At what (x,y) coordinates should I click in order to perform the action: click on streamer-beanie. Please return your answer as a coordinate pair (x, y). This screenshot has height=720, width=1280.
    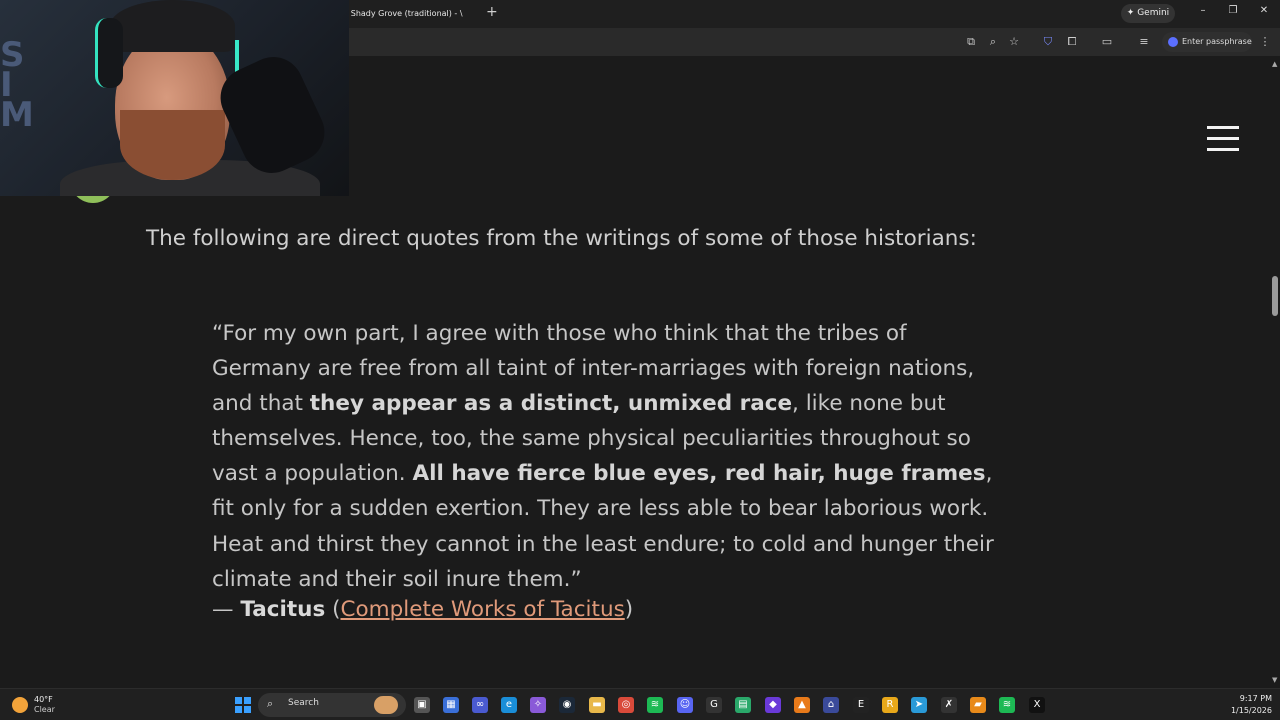
    Looking at the image, I should click on (172, 26).